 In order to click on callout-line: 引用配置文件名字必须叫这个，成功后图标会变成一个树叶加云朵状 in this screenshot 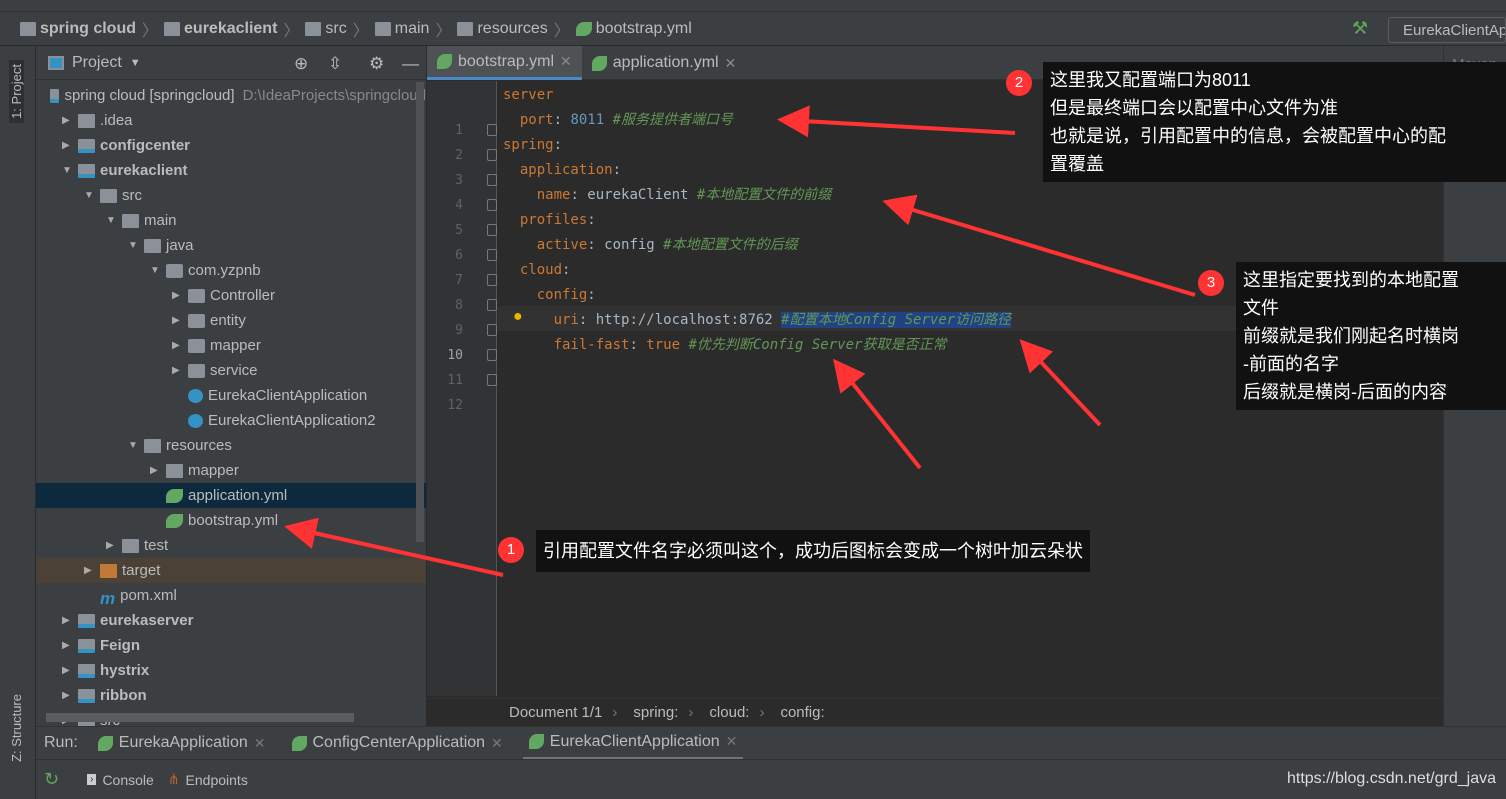, I will do `click(813, 551)`.